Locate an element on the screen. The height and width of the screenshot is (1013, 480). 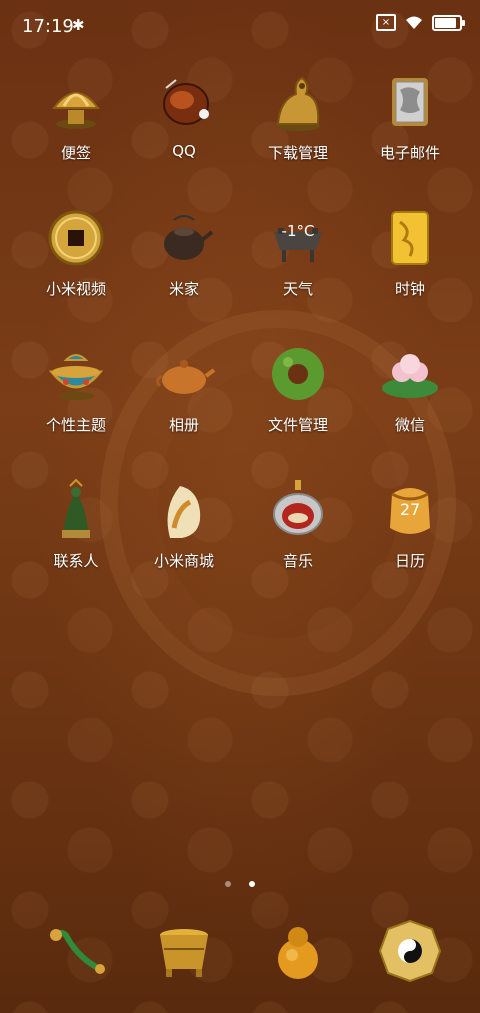
jade-ruyi-icon is located at coordinates (76, 951).